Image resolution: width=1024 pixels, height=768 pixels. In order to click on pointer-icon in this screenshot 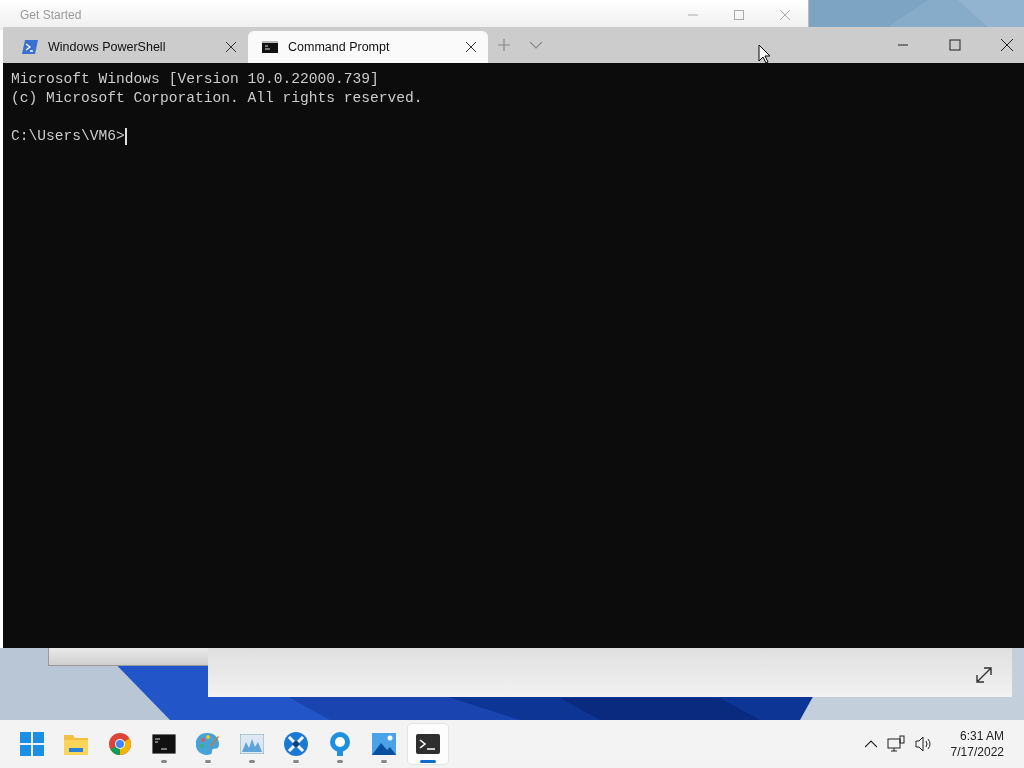, I will do `click(764, 54)`.